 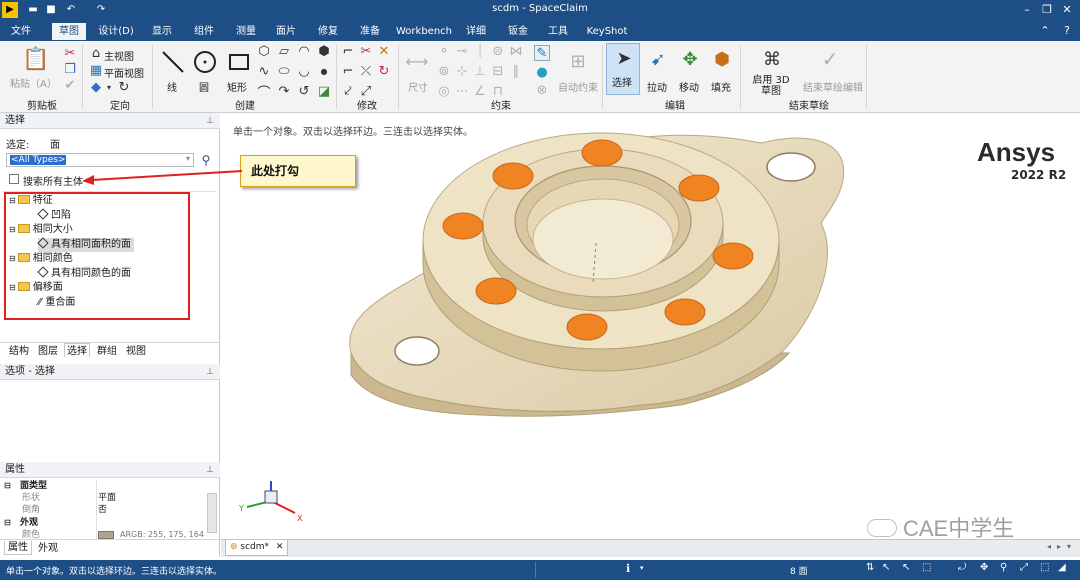 What do you see at coordinates (284, 51) in the screenshot?
I see `tangent-rect-icon: ▱` at bounding box center [284, 51].